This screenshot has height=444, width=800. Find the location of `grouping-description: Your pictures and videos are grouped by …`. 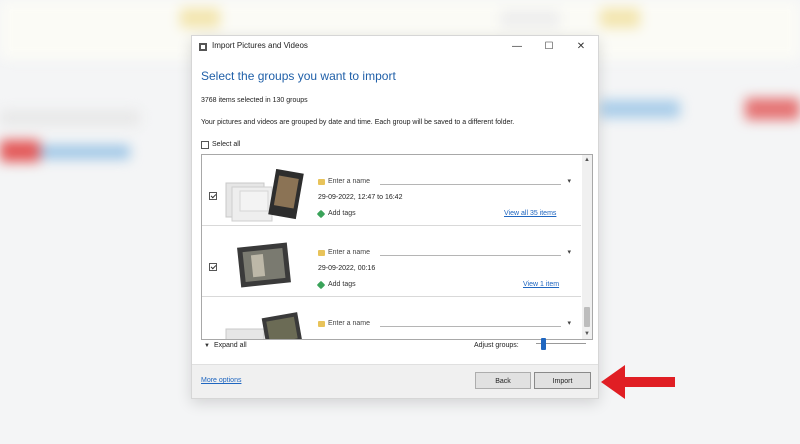

grouping-description: Your pictures and videos are grouped by … is located at coordinates (358, 122).